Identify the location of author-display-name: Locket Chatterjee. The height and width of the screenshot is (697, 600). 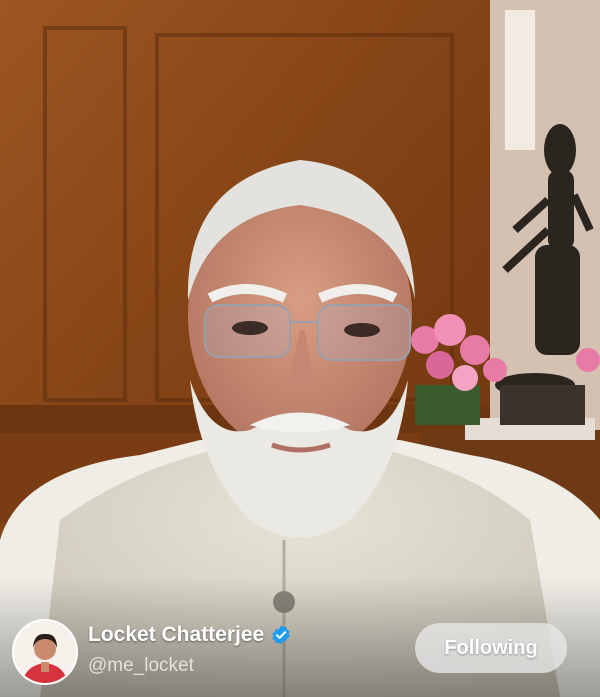
(176, 635).